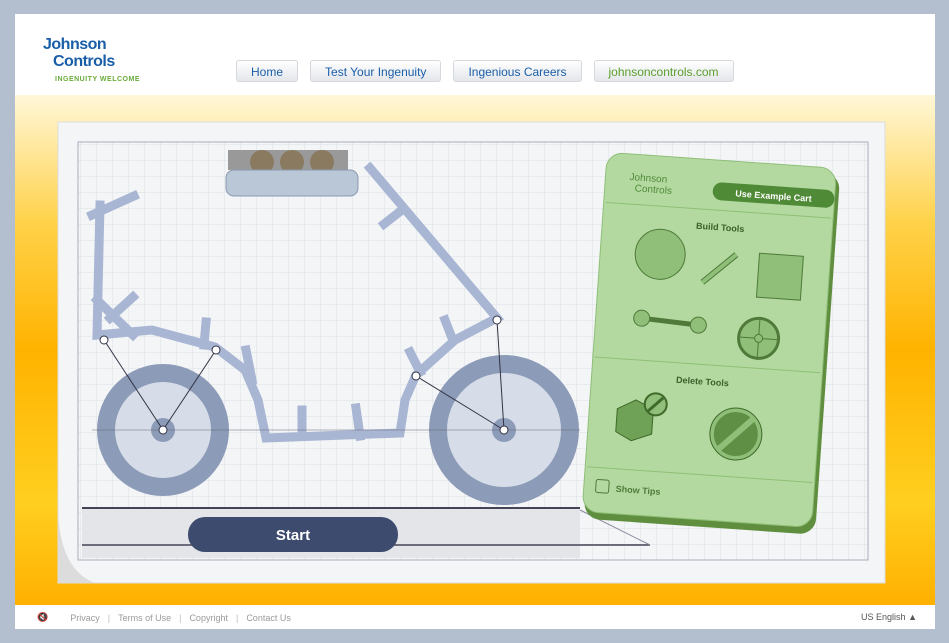  What do you see at coordinates (779, 276) in the screenshot?
I see `square-tool-icon` at bounding box center [779, 276].